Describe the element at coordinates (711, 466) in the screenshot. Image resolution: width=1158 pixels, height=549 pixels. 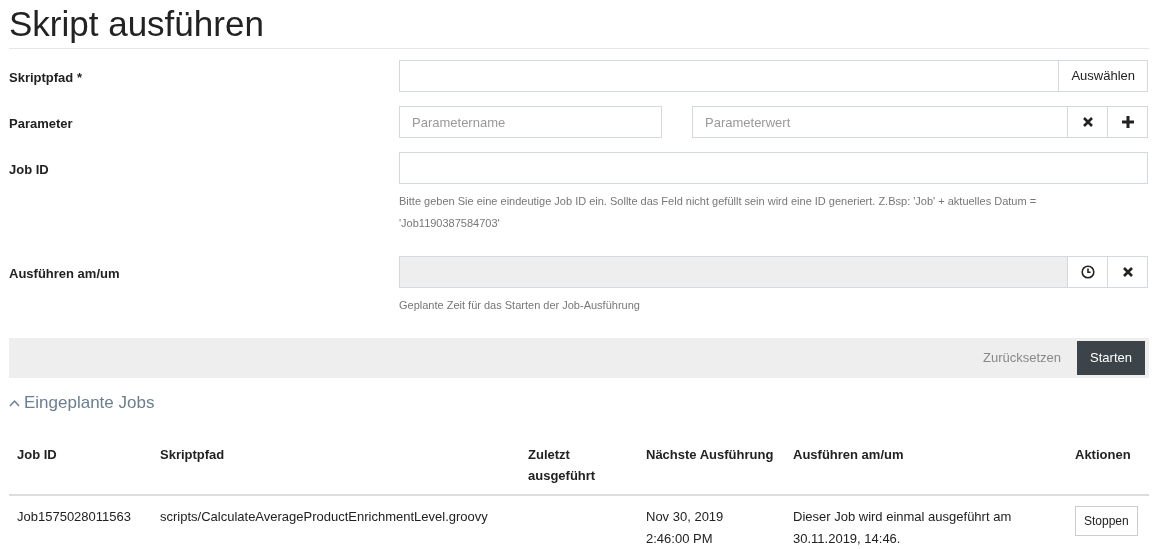
I see `column-header: Nächste Ausführung` at that location.